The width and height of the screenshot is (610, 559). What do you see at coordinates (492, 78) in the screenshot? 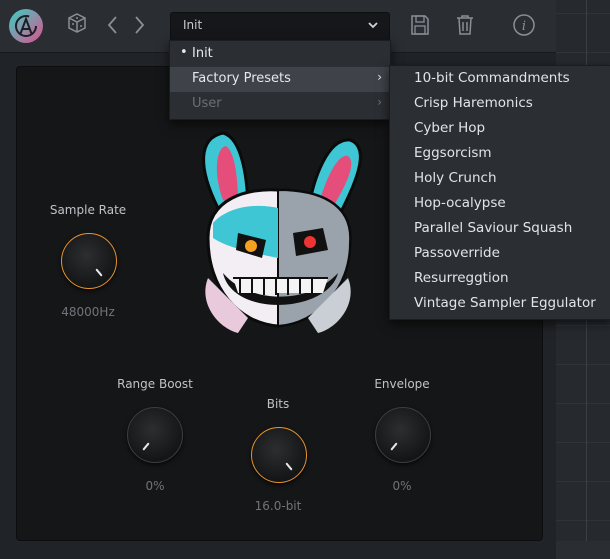
I see `submenu-item: 10-bit Commandments` at bounding box center [492, 78].